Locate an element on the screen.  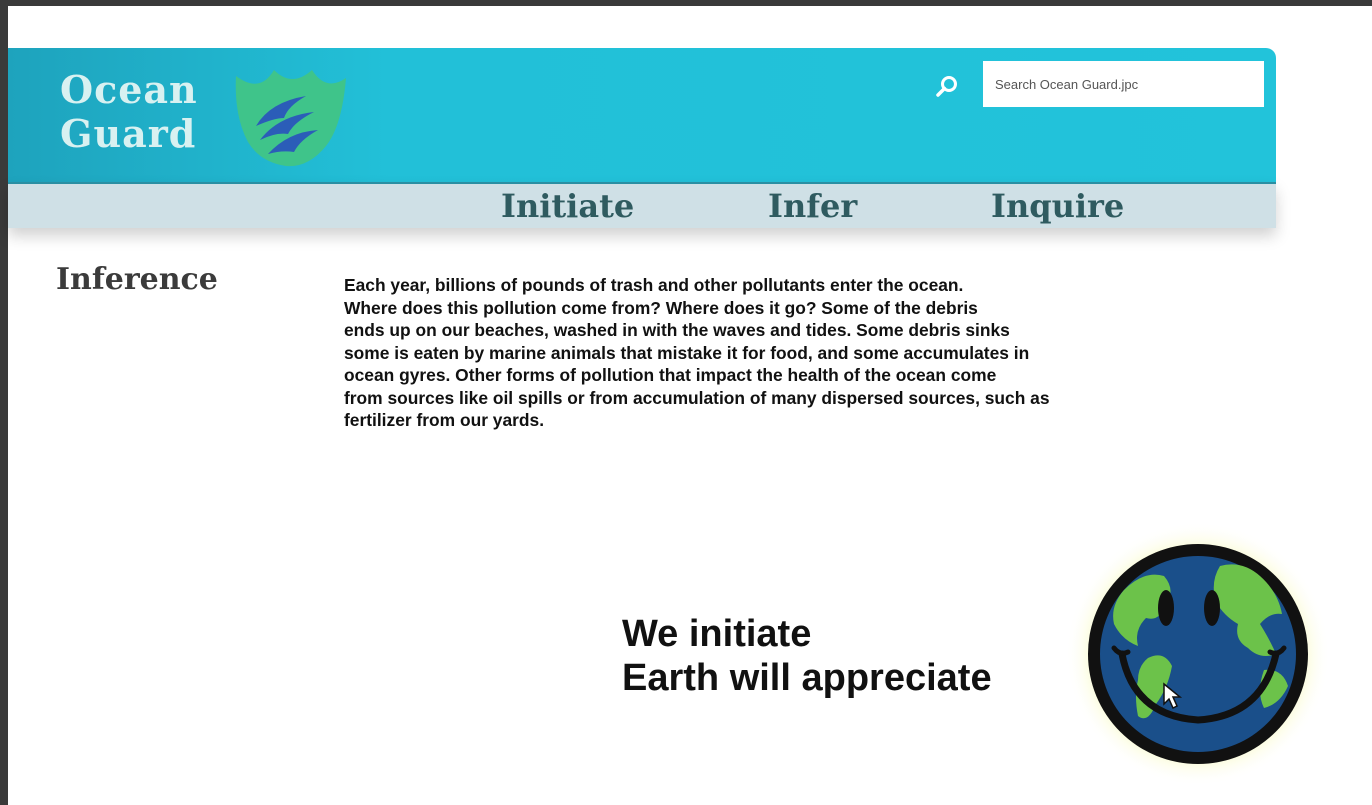
wave-shield-icon is located at coordinates (288, 118).